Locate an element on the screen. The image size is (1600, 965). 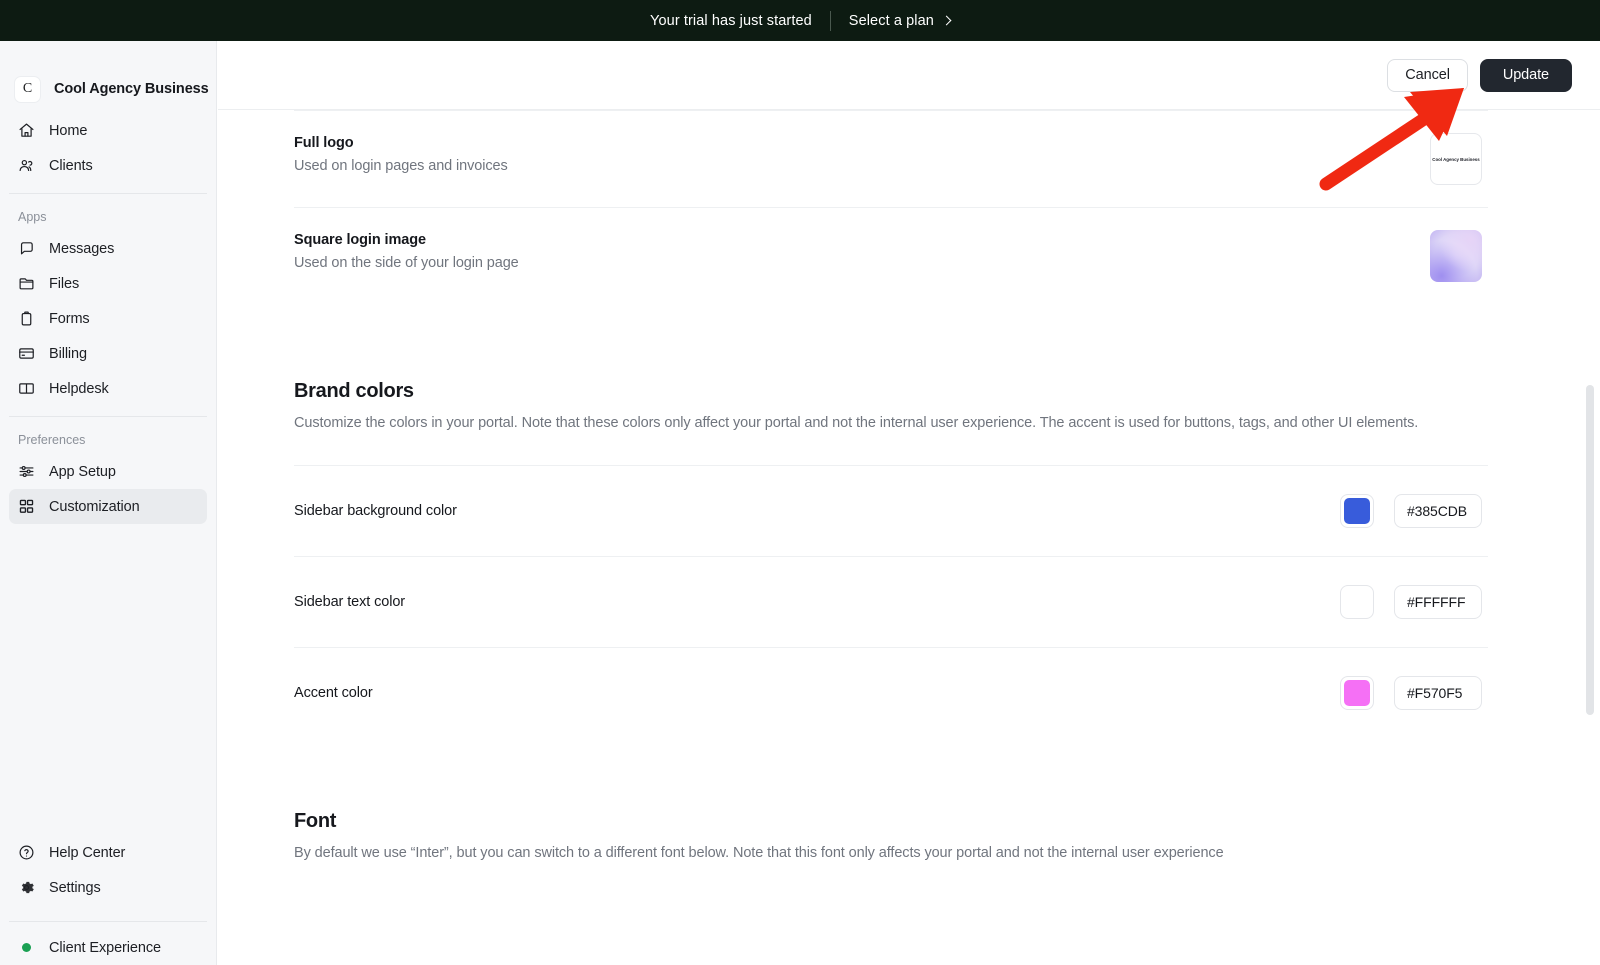
sidebar-item-customization: Customization is located at coordinates (108, 506).